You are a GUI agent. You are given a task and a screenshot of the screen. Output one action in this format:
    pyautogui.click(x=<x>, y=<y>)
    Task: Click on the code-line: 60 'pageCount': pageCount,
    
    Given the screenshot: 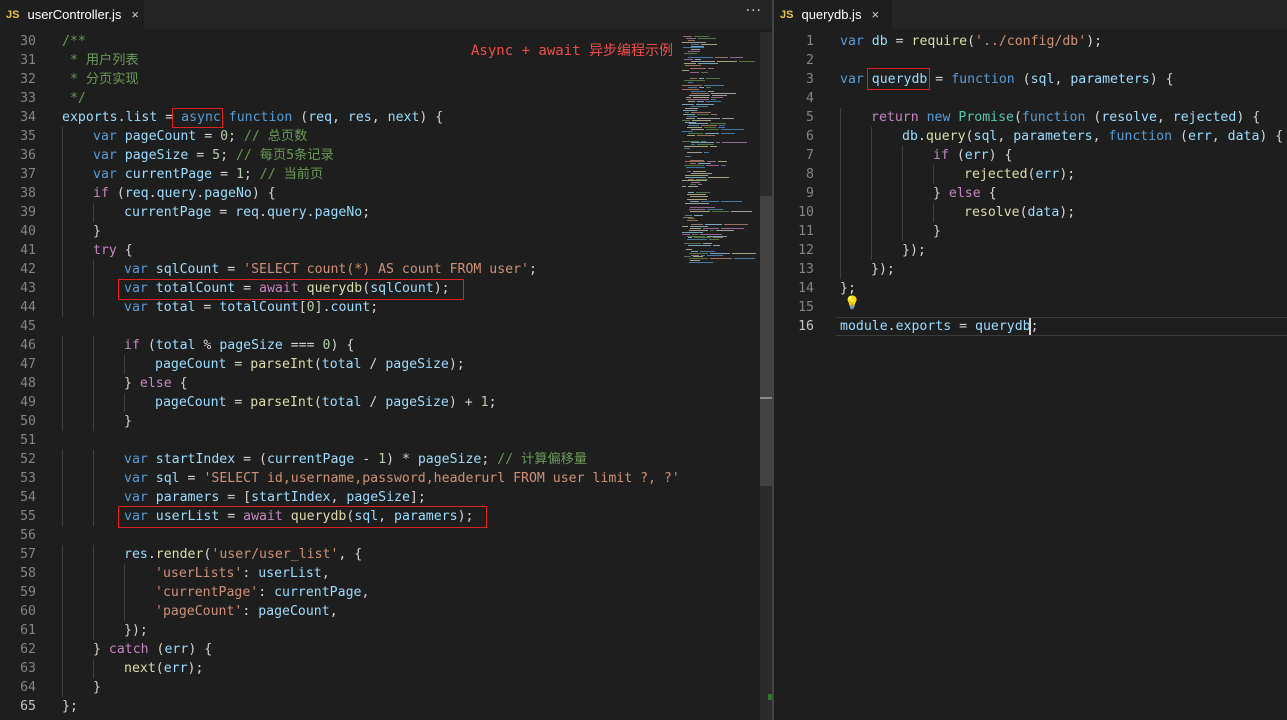 What is the action you would take?
    pyautogui.click(x=386, y=611)
    